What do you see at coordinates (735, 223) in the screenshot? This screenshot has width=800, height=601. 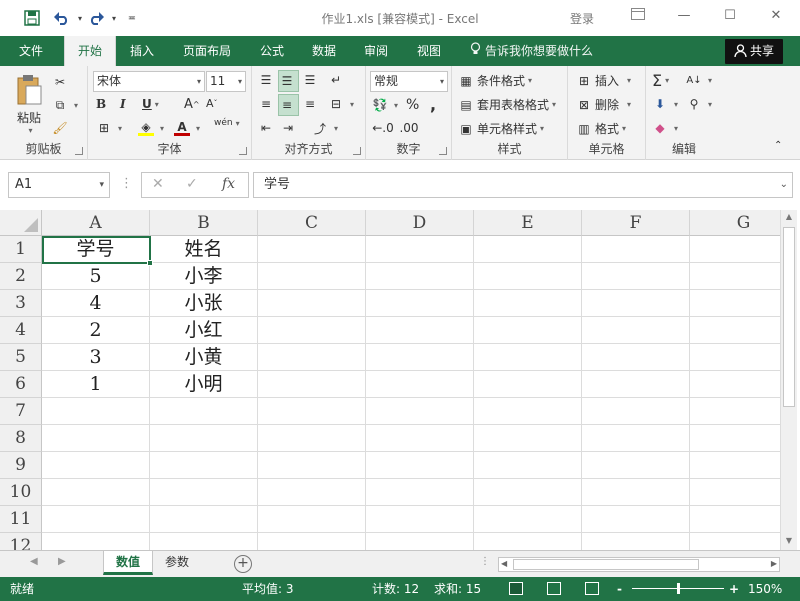 I see `column-header-g: G` at bounding box center [735, 223].